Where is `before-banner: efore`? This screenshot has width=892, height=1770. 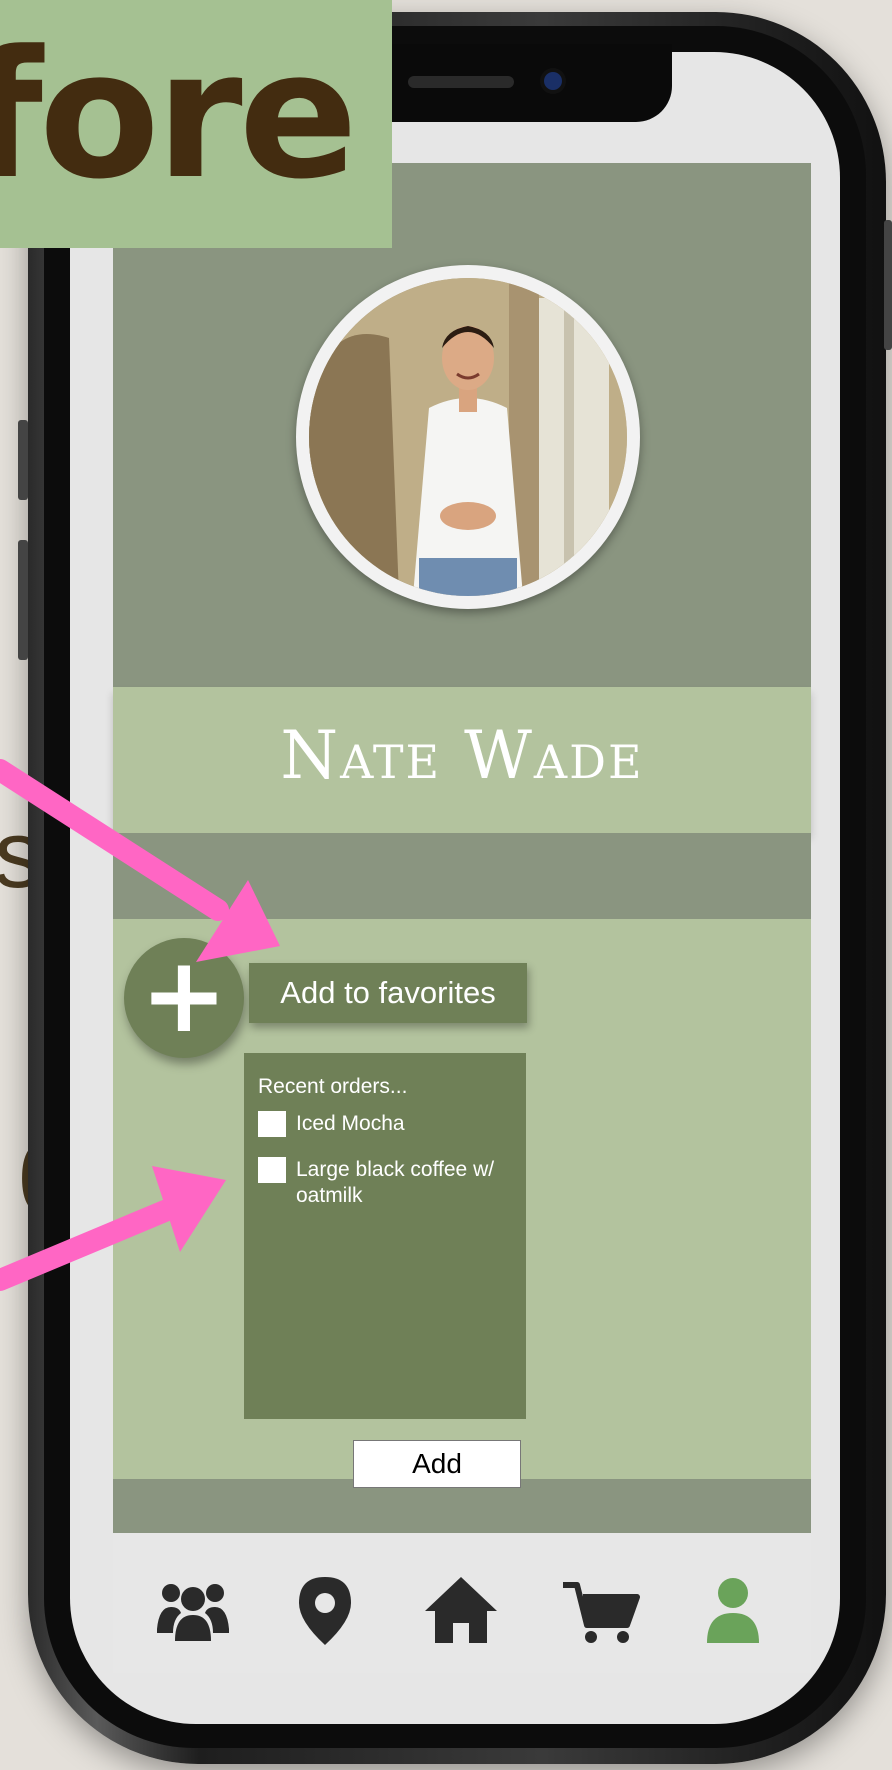
before-banner: efore is located at coordinates (196, 124).